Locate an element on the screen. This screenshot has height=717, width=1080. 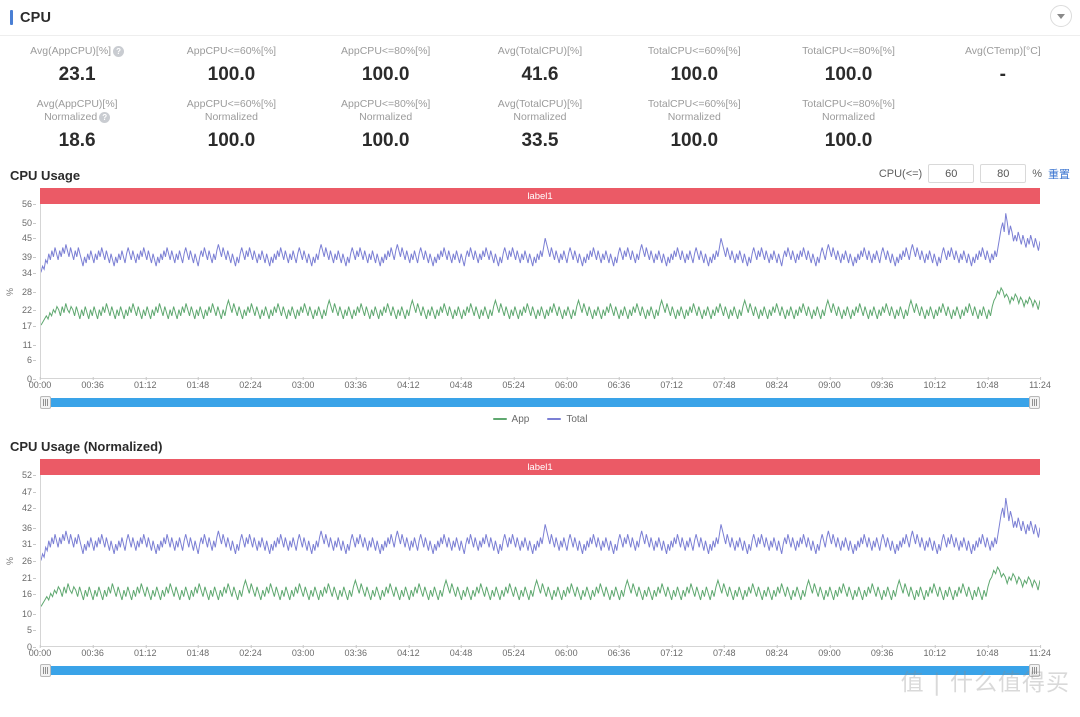
y-tick-label: 50 is located at coordinates (29, 222).